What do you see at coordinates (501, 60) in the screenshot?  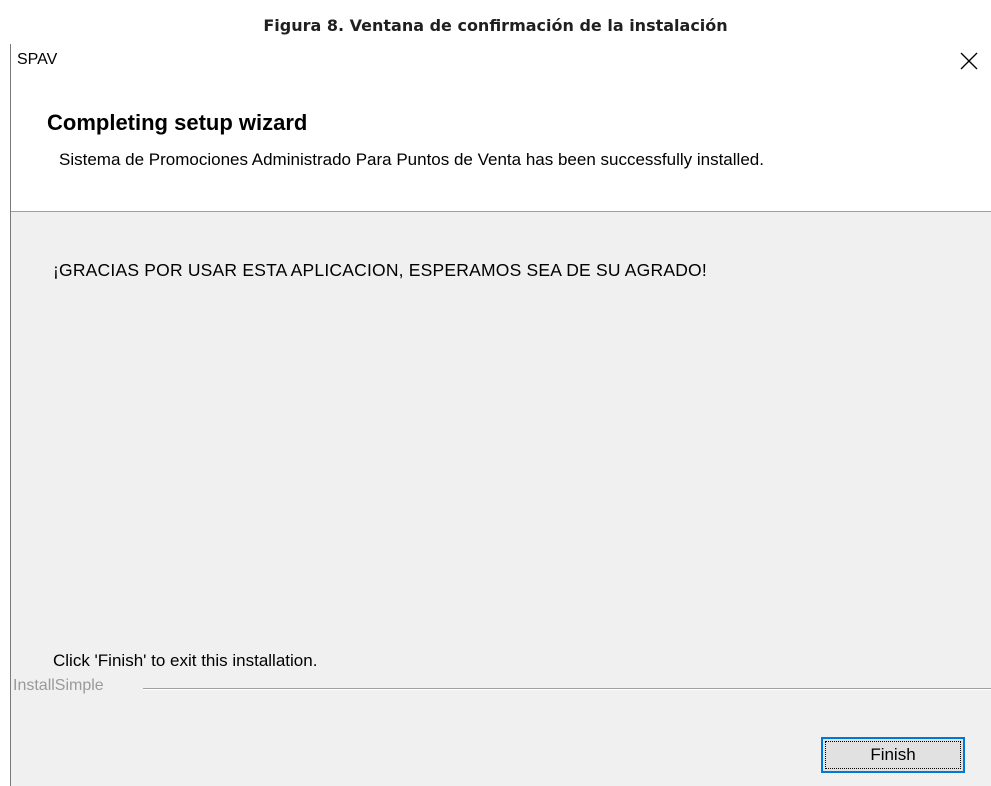 I see `window-titlebar: SPAV` at bounding box center [501, 60].